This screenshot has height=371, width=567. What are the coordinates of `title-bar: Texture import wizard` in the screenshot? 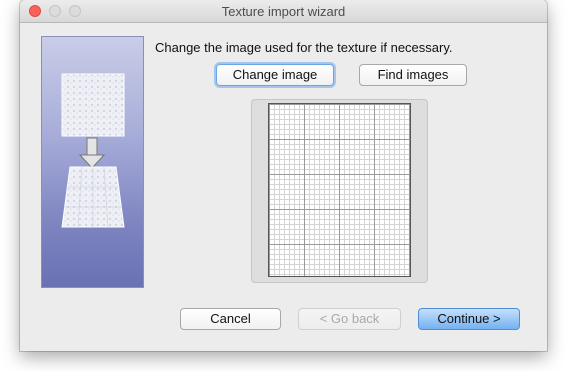 It's located at (283, 11).